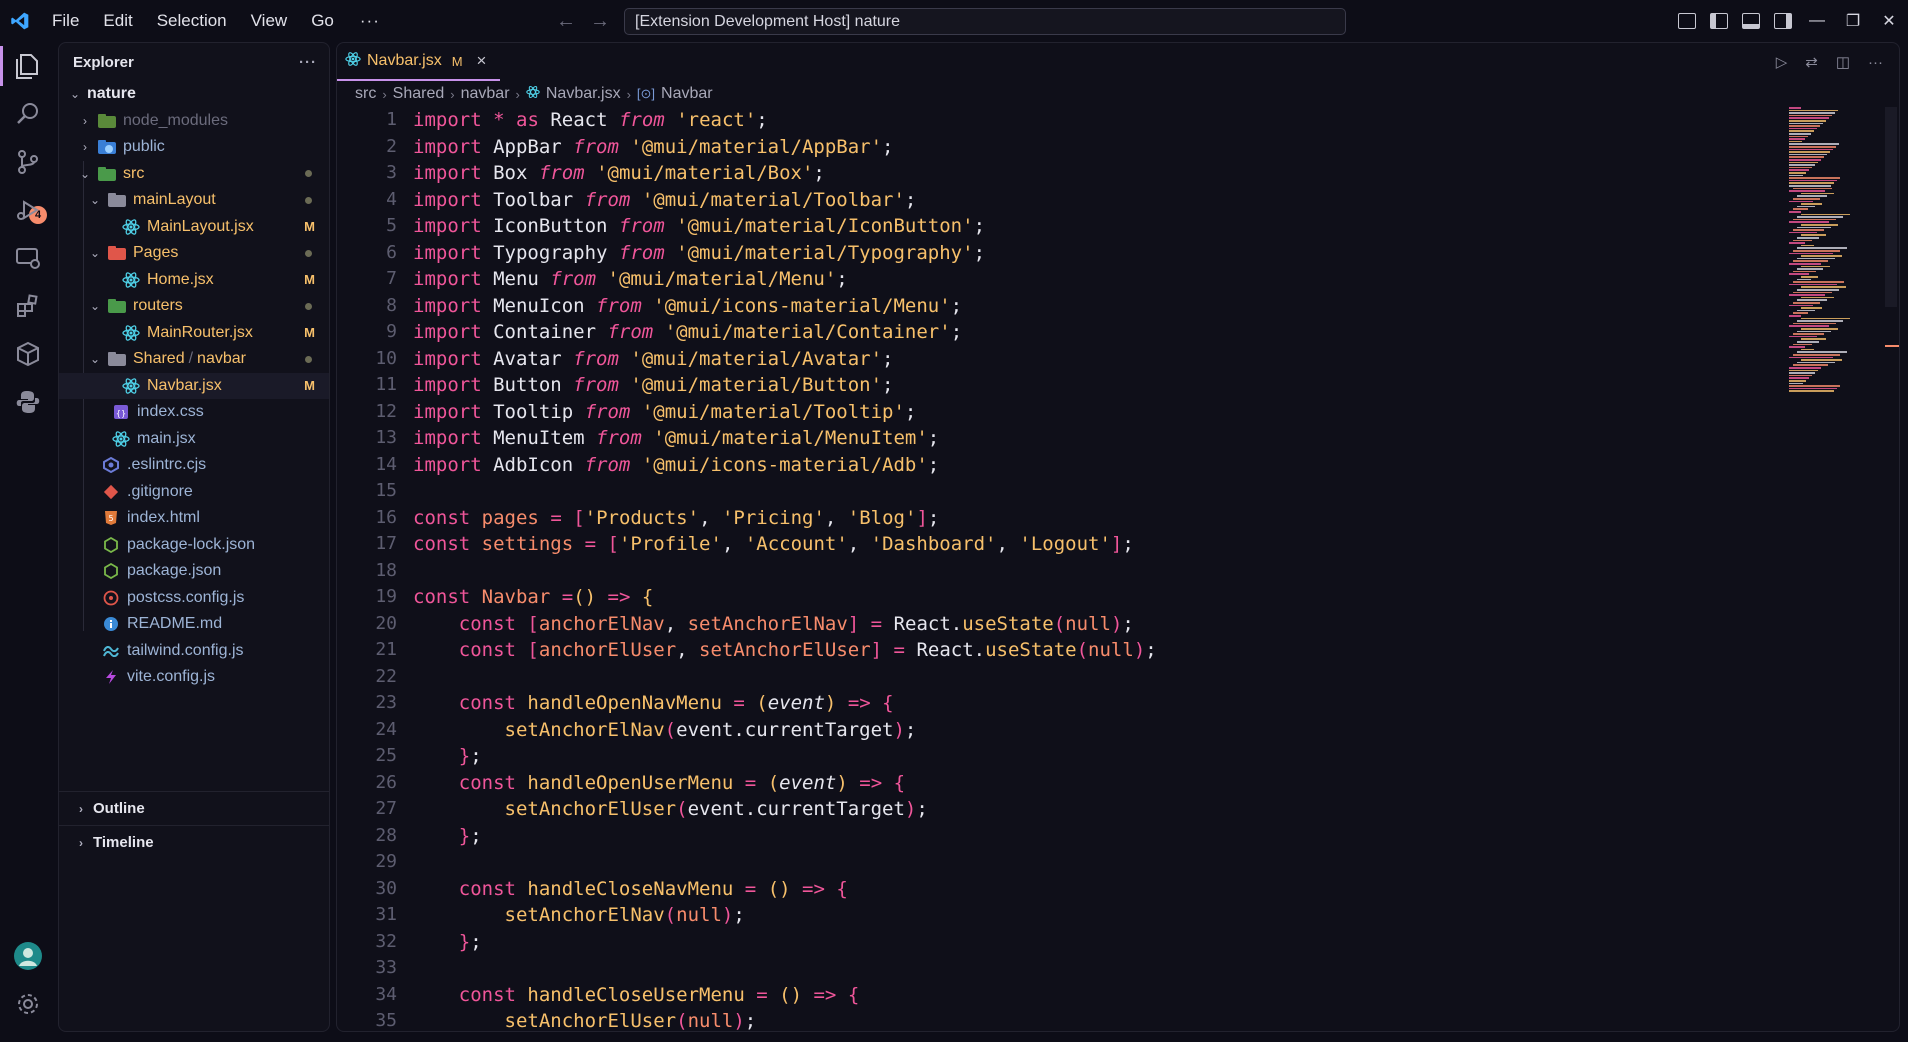 This screenshot has width=1908, height=1042. Describe the element at coordinates (194, 147) in the screenshot. I see `tree-folder-public: › public` at that location.